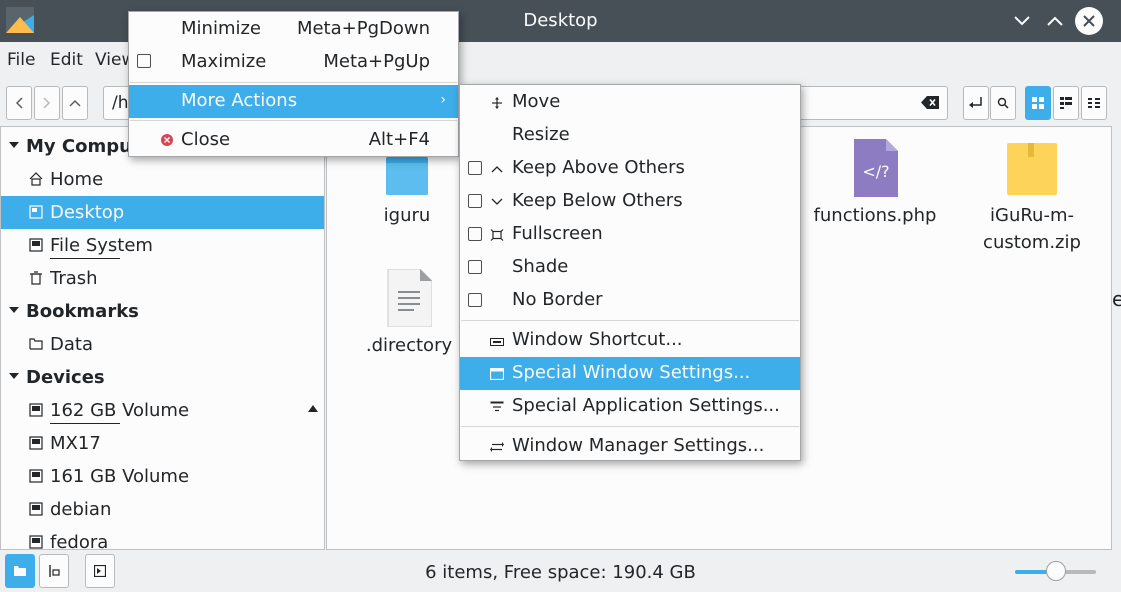  What do you see at coordinates (66, 60) in the screenshot?
I see `menu-edit: Edit` at bounding box center [66, 60].